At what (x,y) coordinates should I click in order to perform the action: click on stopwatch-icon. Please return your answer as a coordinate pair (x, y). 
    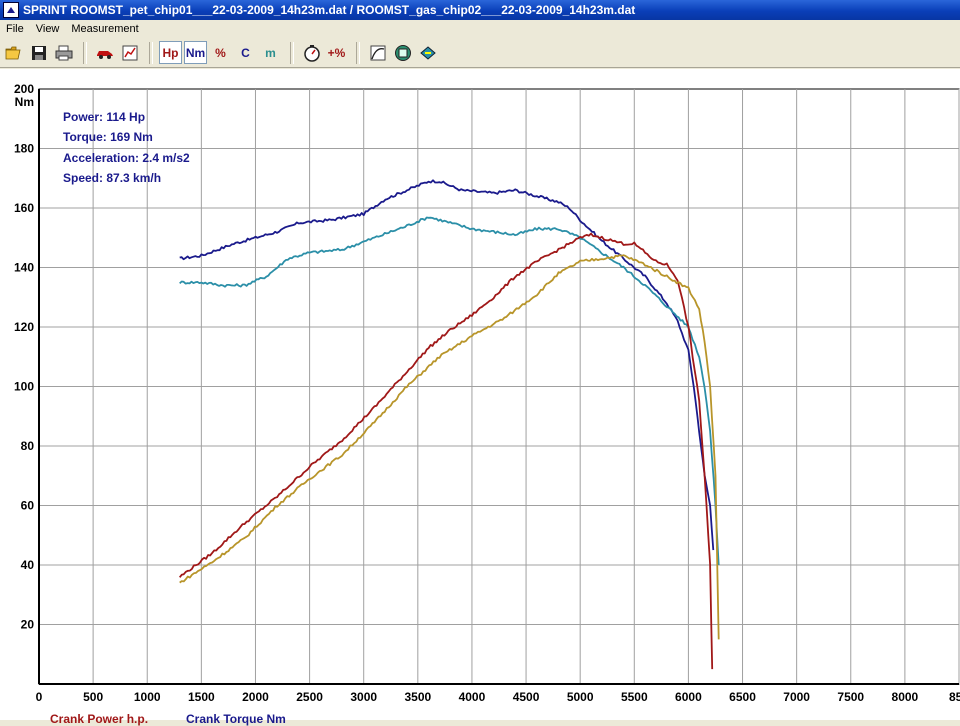
    Looking at the image, I should click on (311, 53).